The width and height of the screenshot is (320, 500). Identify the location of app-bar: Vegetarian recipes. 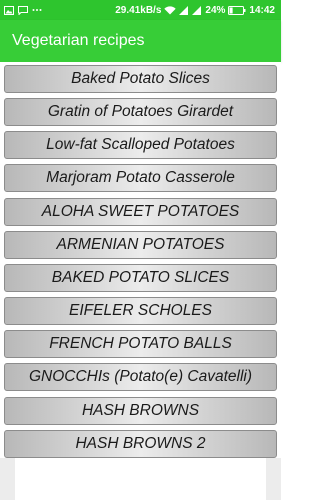
(140, 41).